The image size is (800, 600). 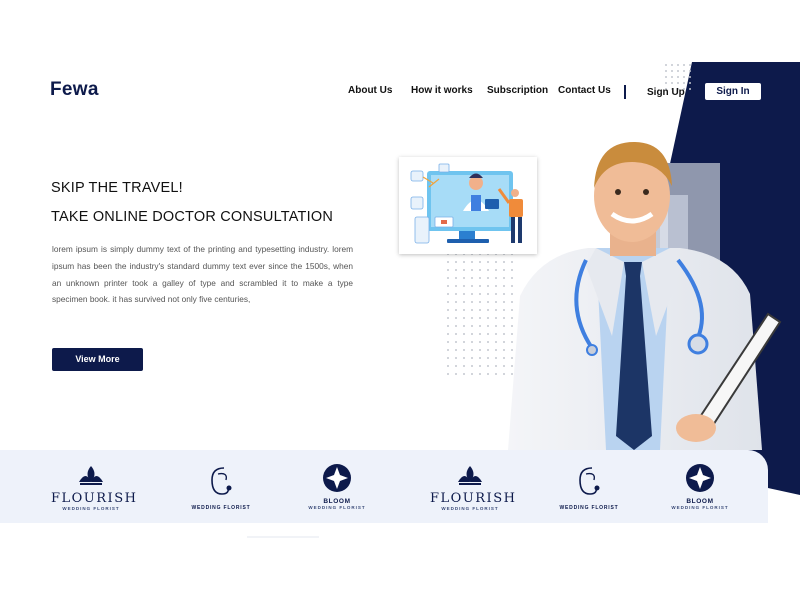 I want to click on brand-logo: Fewa, so click(x=74, y=90).